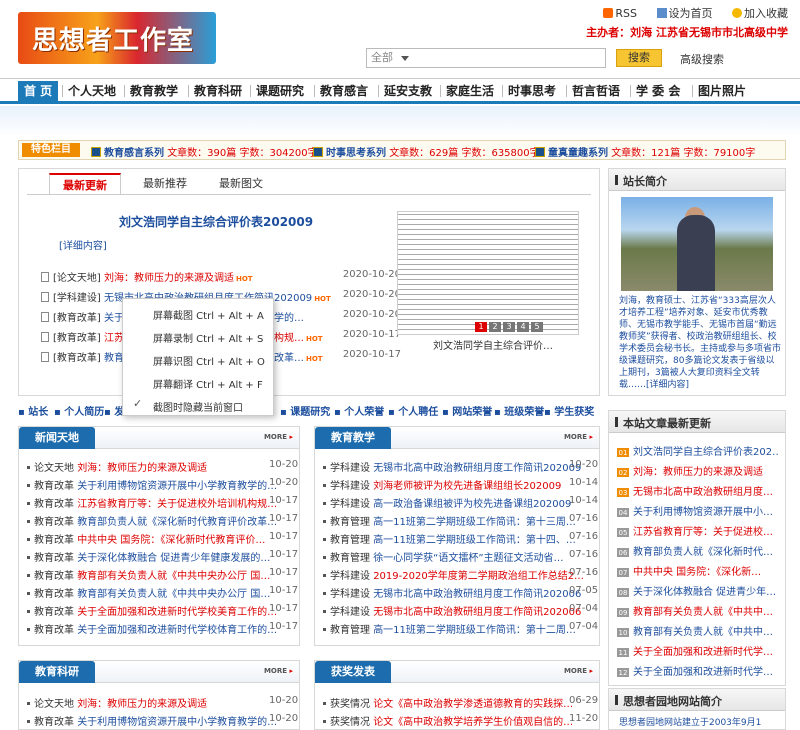 The width and height of the screenshot is (800, 730). What do you see at coordinates (460, 538) in the screenshot?
I see `list-item: 教育管理 高一11班第二学期班级工作简讯：第十四、… 07-16` at bounding box center [460, 538].